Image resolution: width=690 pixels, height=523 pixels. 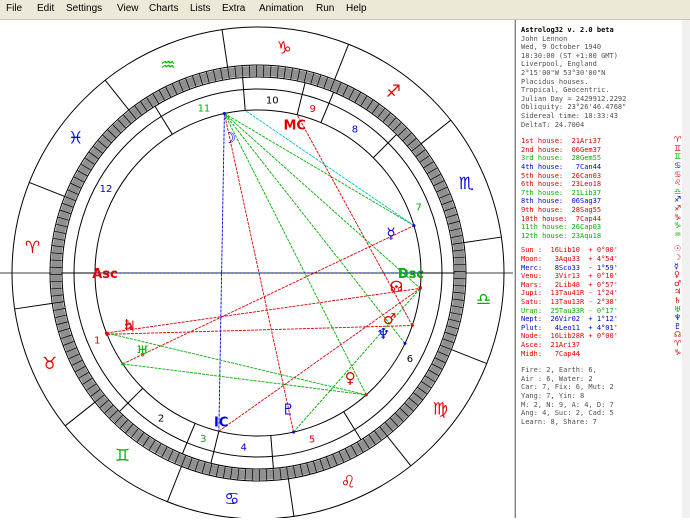 I want to click on menu-charts: Charts, so click(x=163, y=8).